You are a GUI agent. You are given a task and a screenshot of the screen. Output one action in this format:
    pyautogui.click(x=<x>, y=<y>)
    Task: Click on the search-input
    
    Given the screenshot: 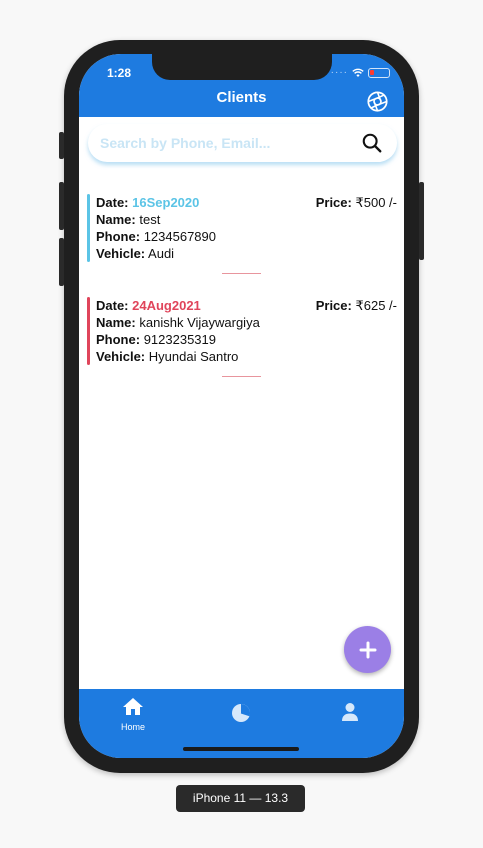 What is the action you would take?
    pyautogui.click(x=220, y=143)
    